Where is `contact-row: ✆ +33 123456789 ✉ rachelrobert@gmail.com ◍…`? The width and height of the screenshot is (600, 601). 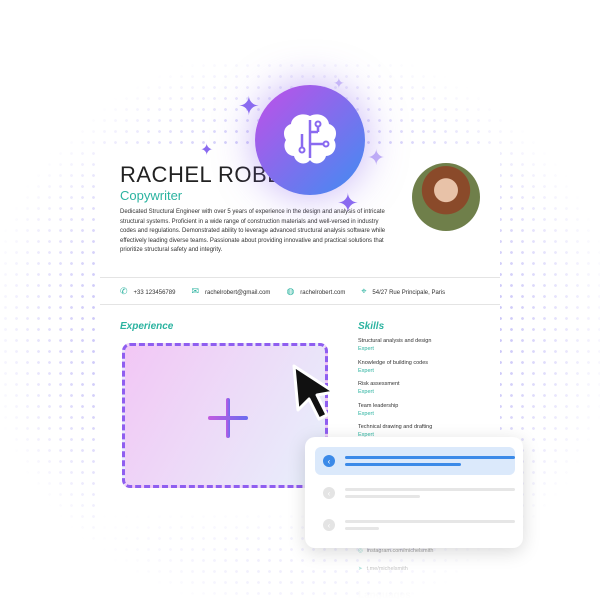 contact-row: ✆ +33 123456789 ✉ rachelrobert@gmail.com ◍… is located at coordinates (300, 291).